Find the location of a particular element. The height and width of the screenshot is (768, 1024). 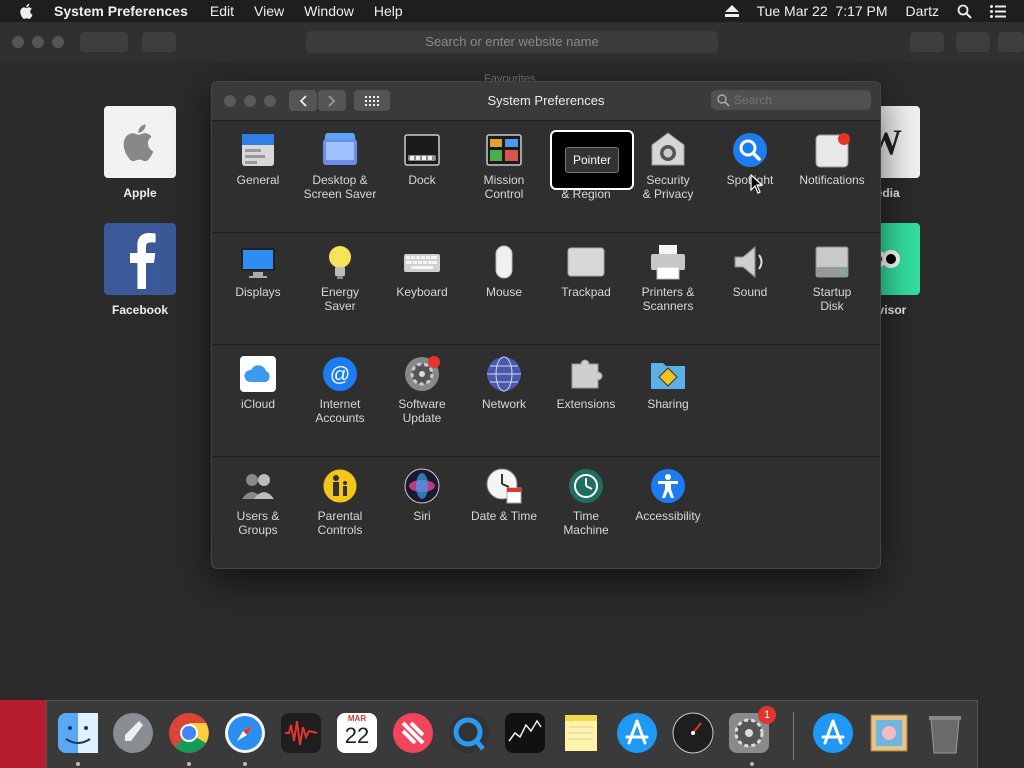

pref-network: Network is located at coordinates (504, 378).